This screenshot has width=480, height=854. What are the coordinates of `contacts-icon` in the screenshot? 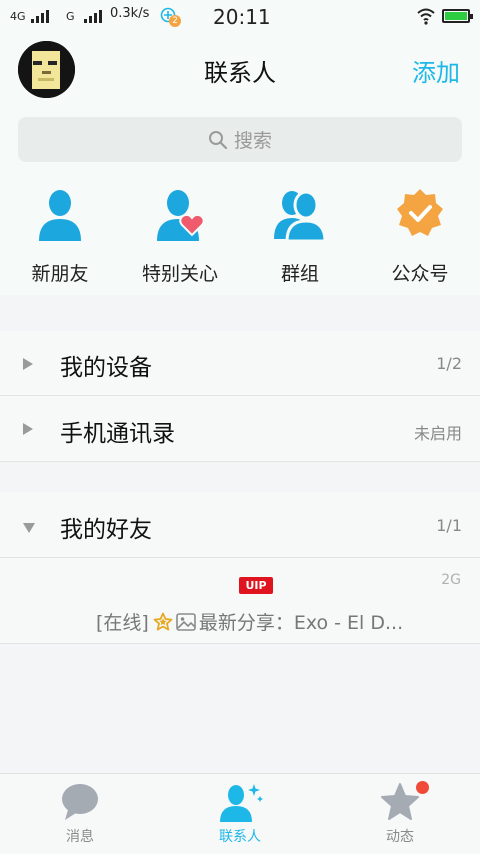 It's located at (240, 802).